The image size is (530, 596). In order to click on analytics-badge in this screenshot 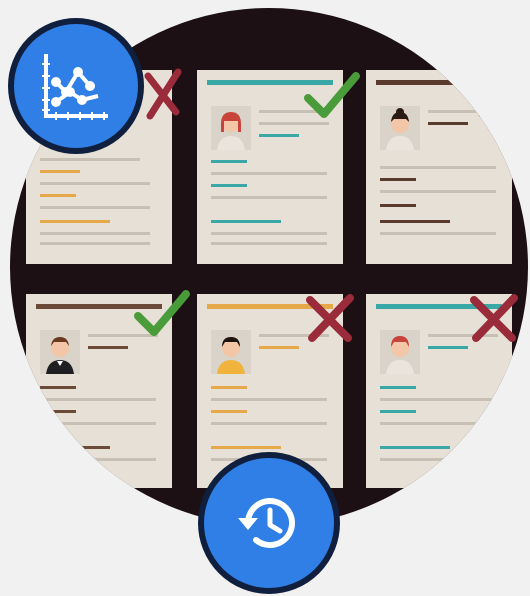, I will do `click(76, 86)`.